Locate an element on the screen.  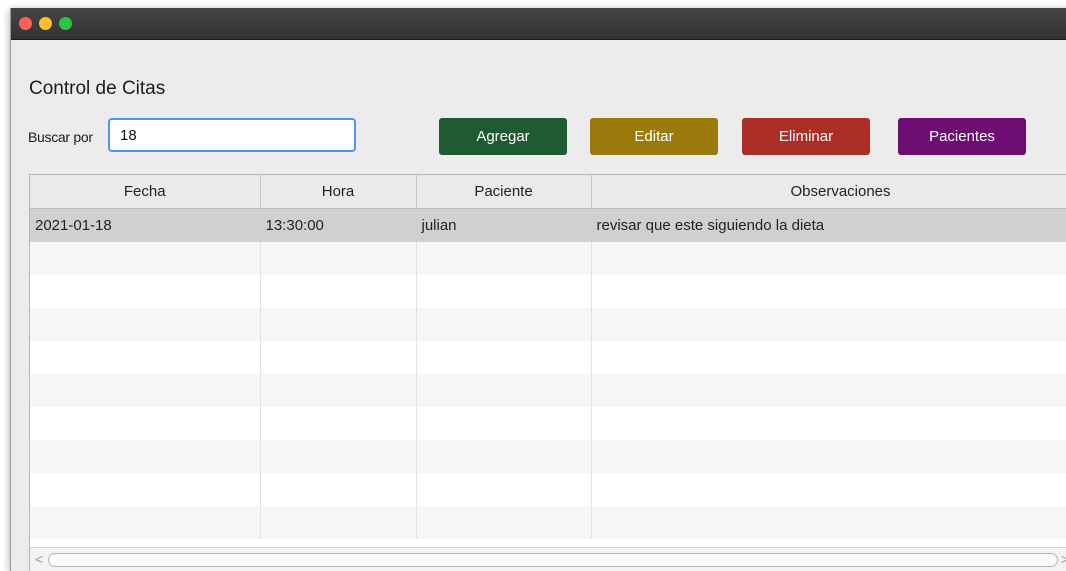
column-header-fecha: Fecha is located at coordinates (145, 192).